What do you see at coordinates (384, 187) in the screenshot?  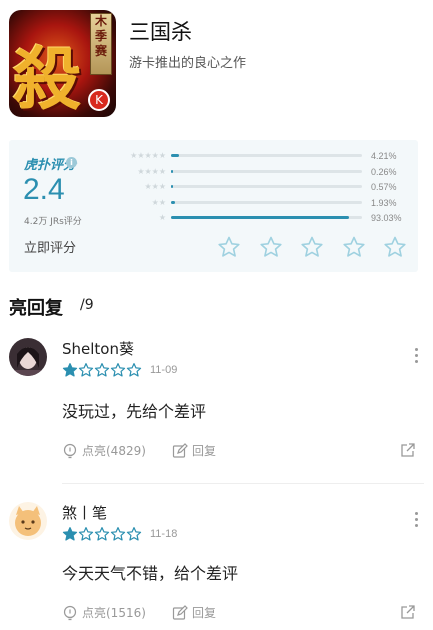 I see `distribution-percent: 0.57%` at bounding box center [384, 187].